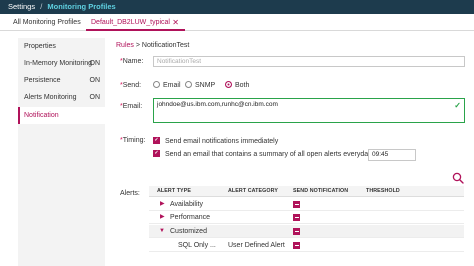 This screenshot has height=266, width=474. Describe the element at coordinates (321, 191) in the screenshot. I see `column-header-send-notification: SEND NOTIFICATION` at that location.